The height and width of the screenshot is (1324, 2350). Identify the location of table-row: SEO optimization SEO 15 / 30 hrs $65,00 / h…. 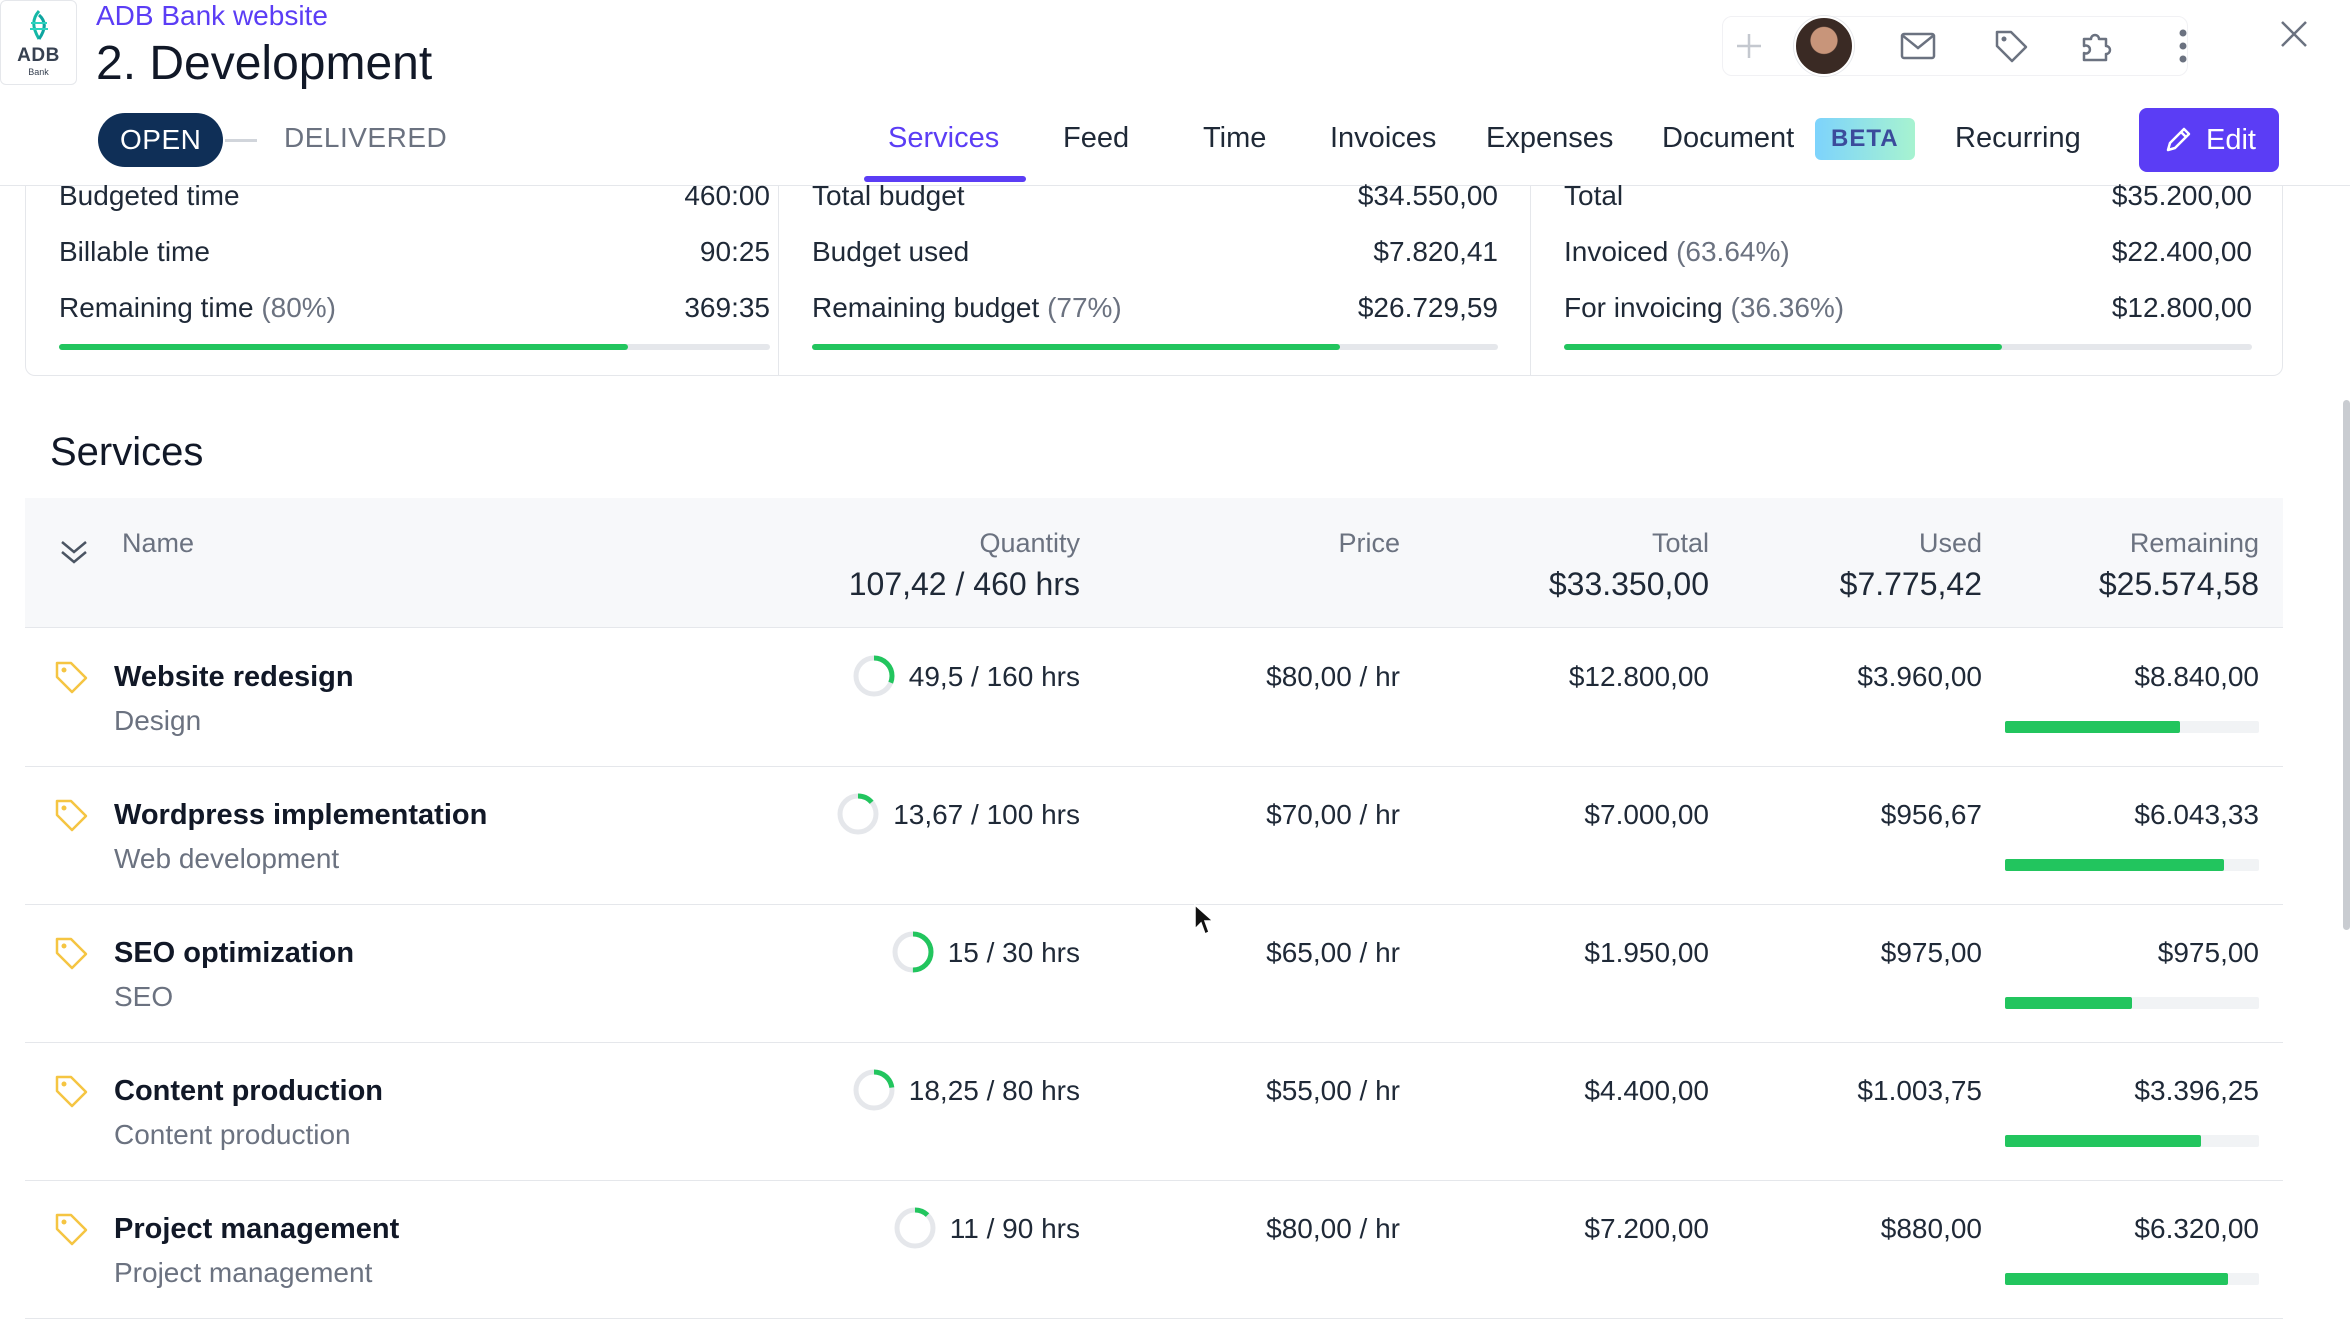
(1154, 974).